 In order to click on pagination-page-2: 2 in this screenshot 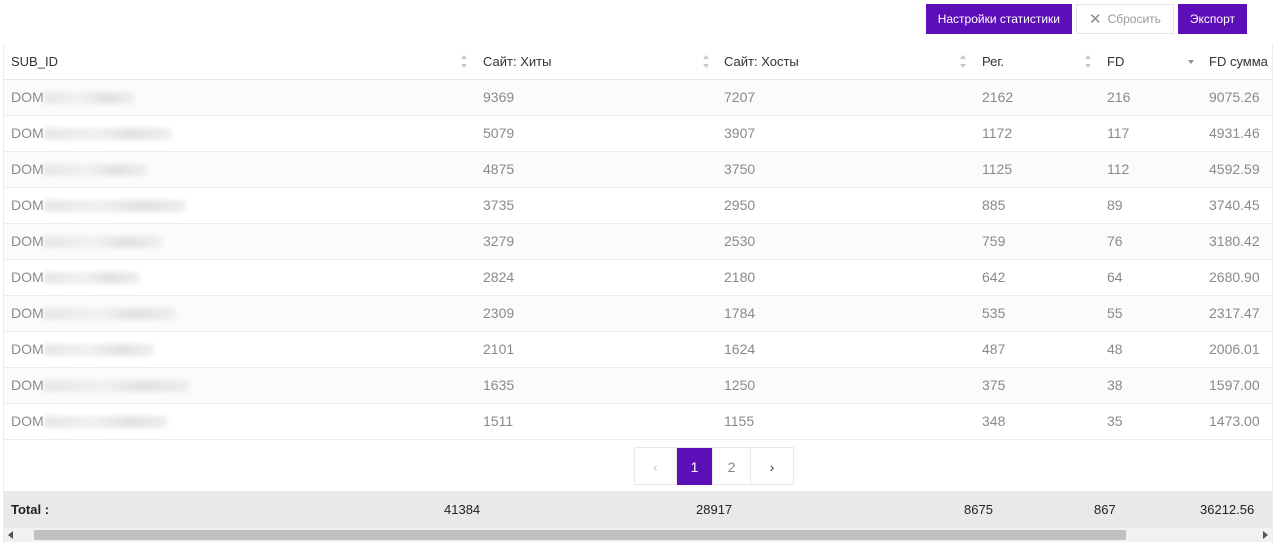, I will do `click(732, 466)`.